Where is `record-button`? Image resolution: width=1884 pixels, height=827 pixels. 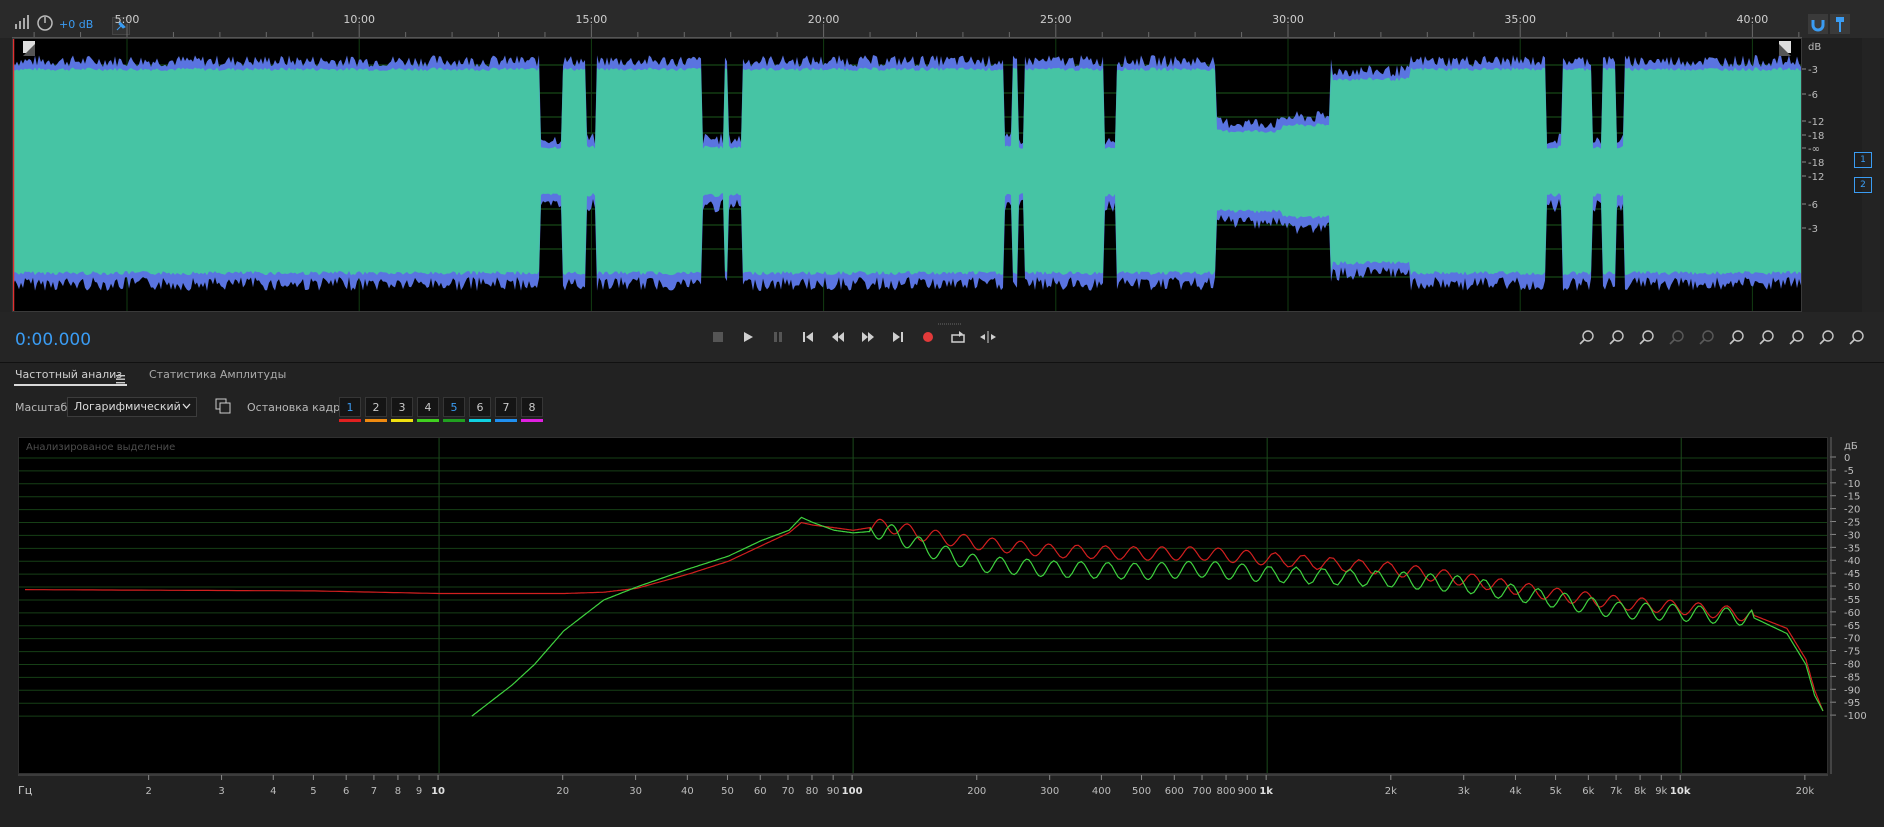 record-button is located at coordinates (928, 337).